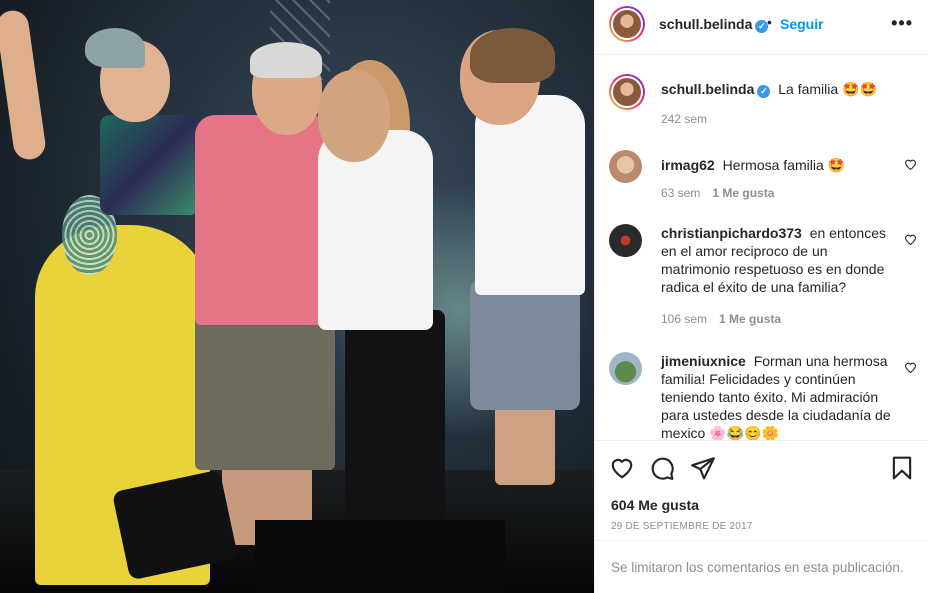 The height and width of the screenshot is (593, 928). I want to click on person-4-legs, so click(525, 445).